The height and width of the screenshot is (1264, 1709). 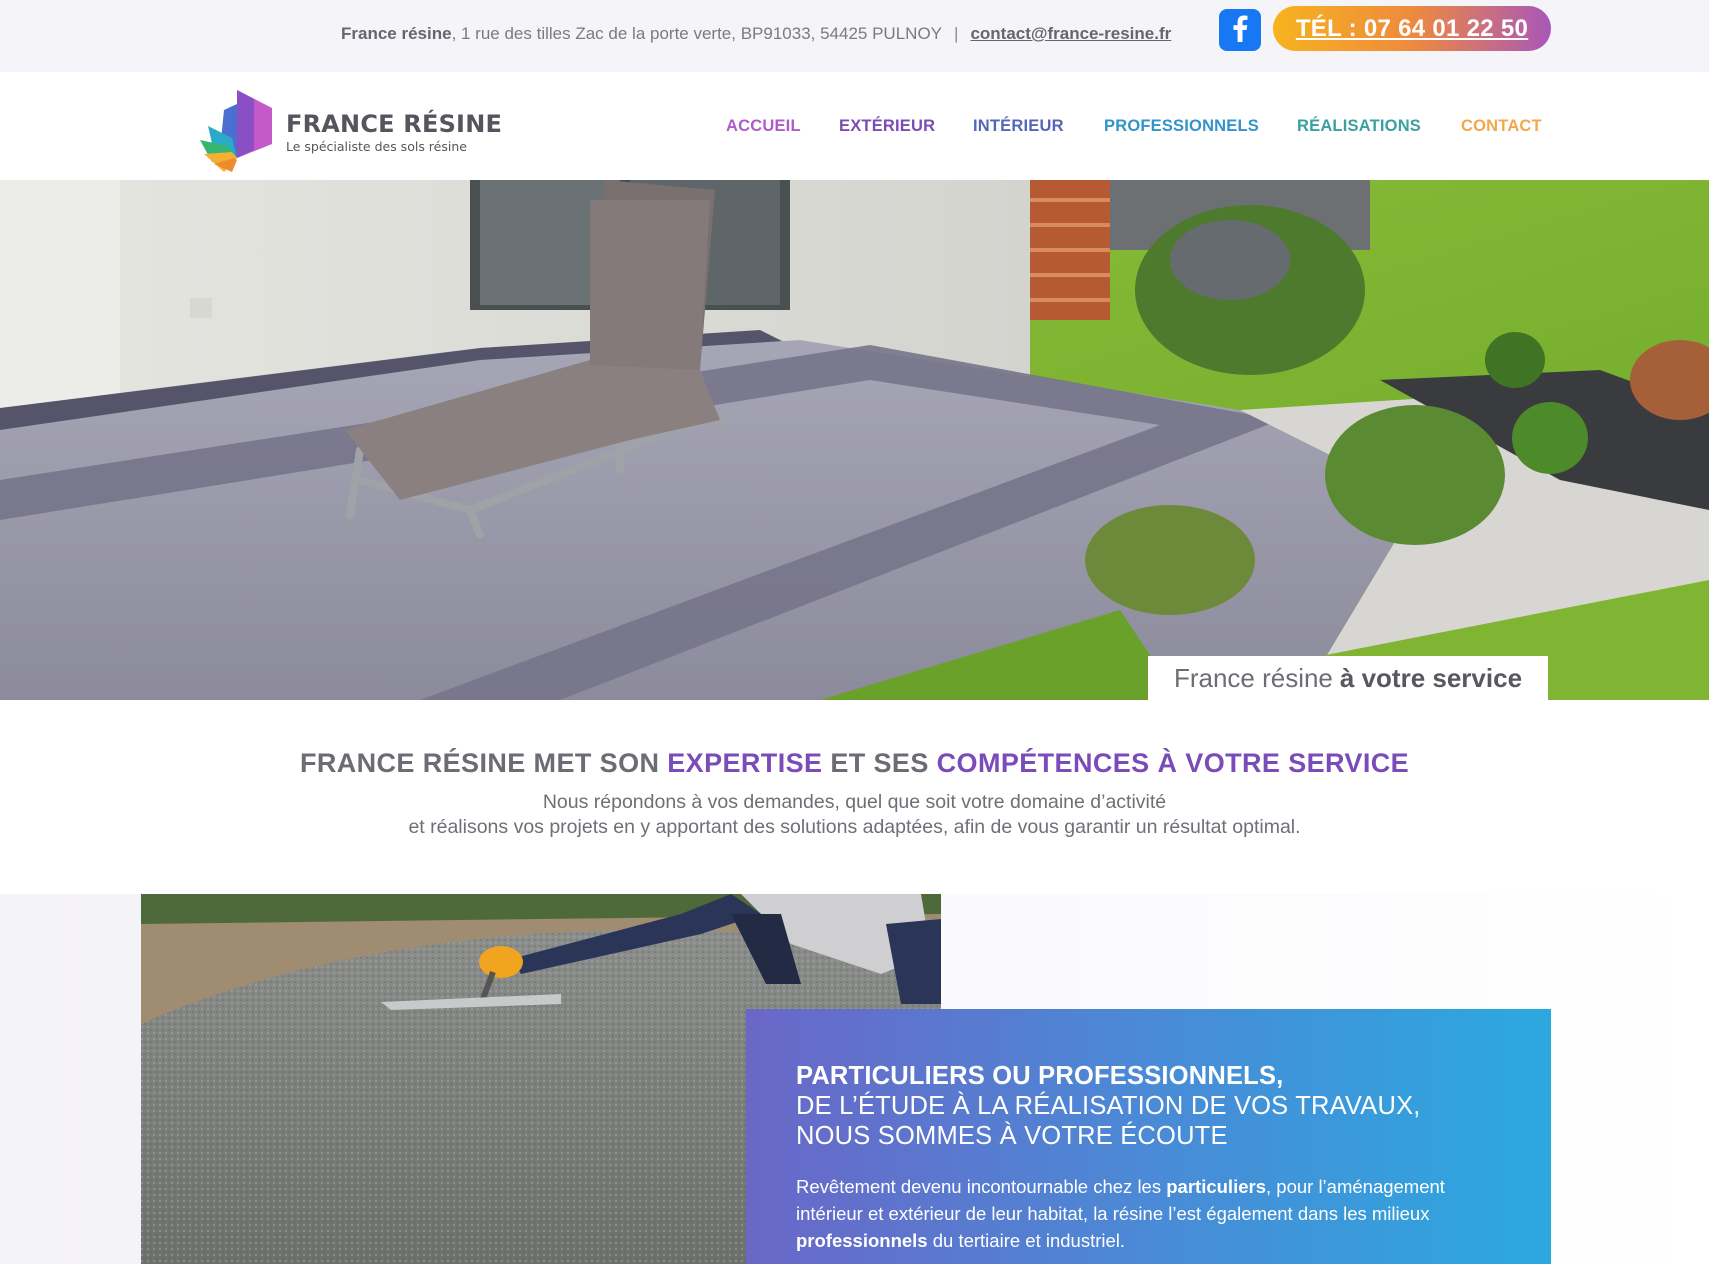 I want to click on company-name: France résine, so click(x=396, y=33).